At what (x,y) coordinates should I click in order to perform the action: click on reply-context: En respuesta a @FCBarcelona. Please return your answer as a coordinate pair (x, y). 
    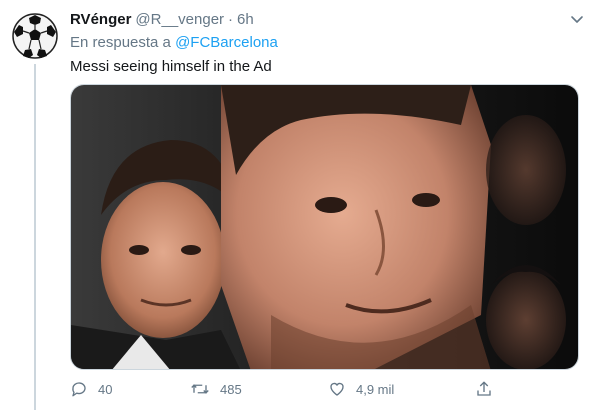
    Looking at the image, I should click on (327, 43).